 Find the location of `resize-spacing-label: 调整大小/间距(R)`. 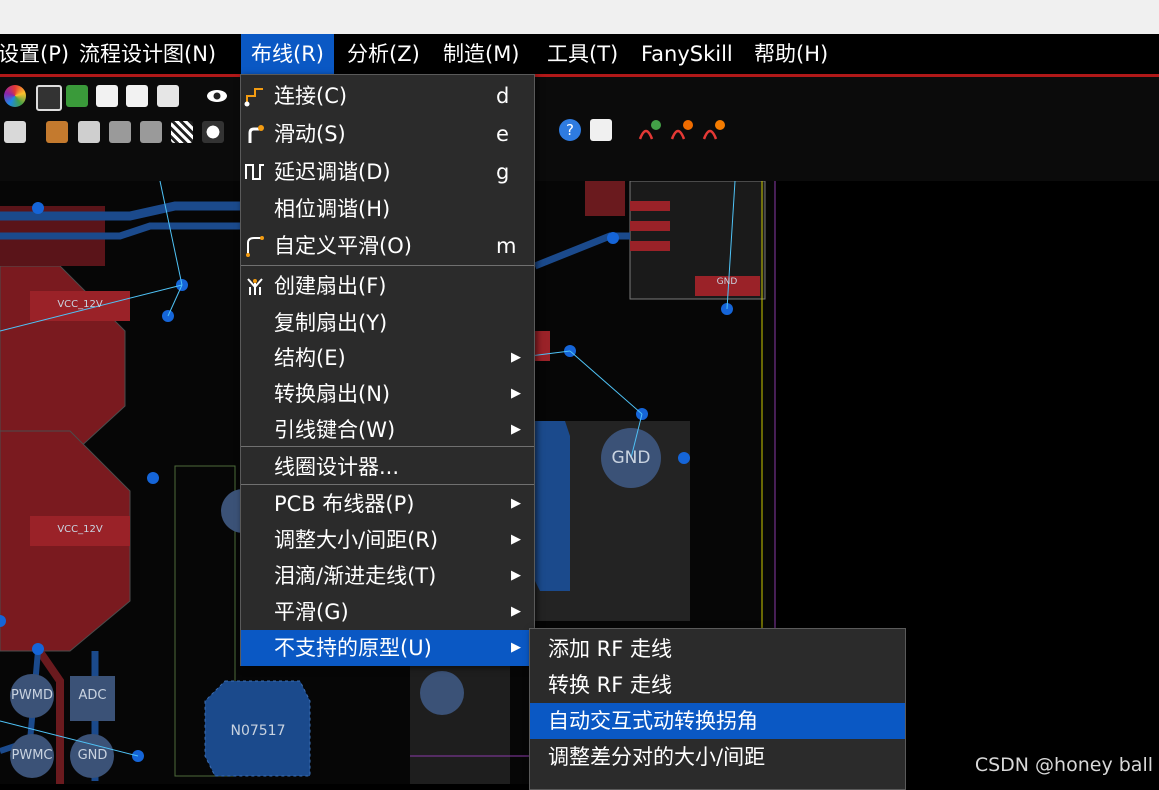

resize-spacing-label: 调整大小/间距(R) is located at coordinates (356, 540).